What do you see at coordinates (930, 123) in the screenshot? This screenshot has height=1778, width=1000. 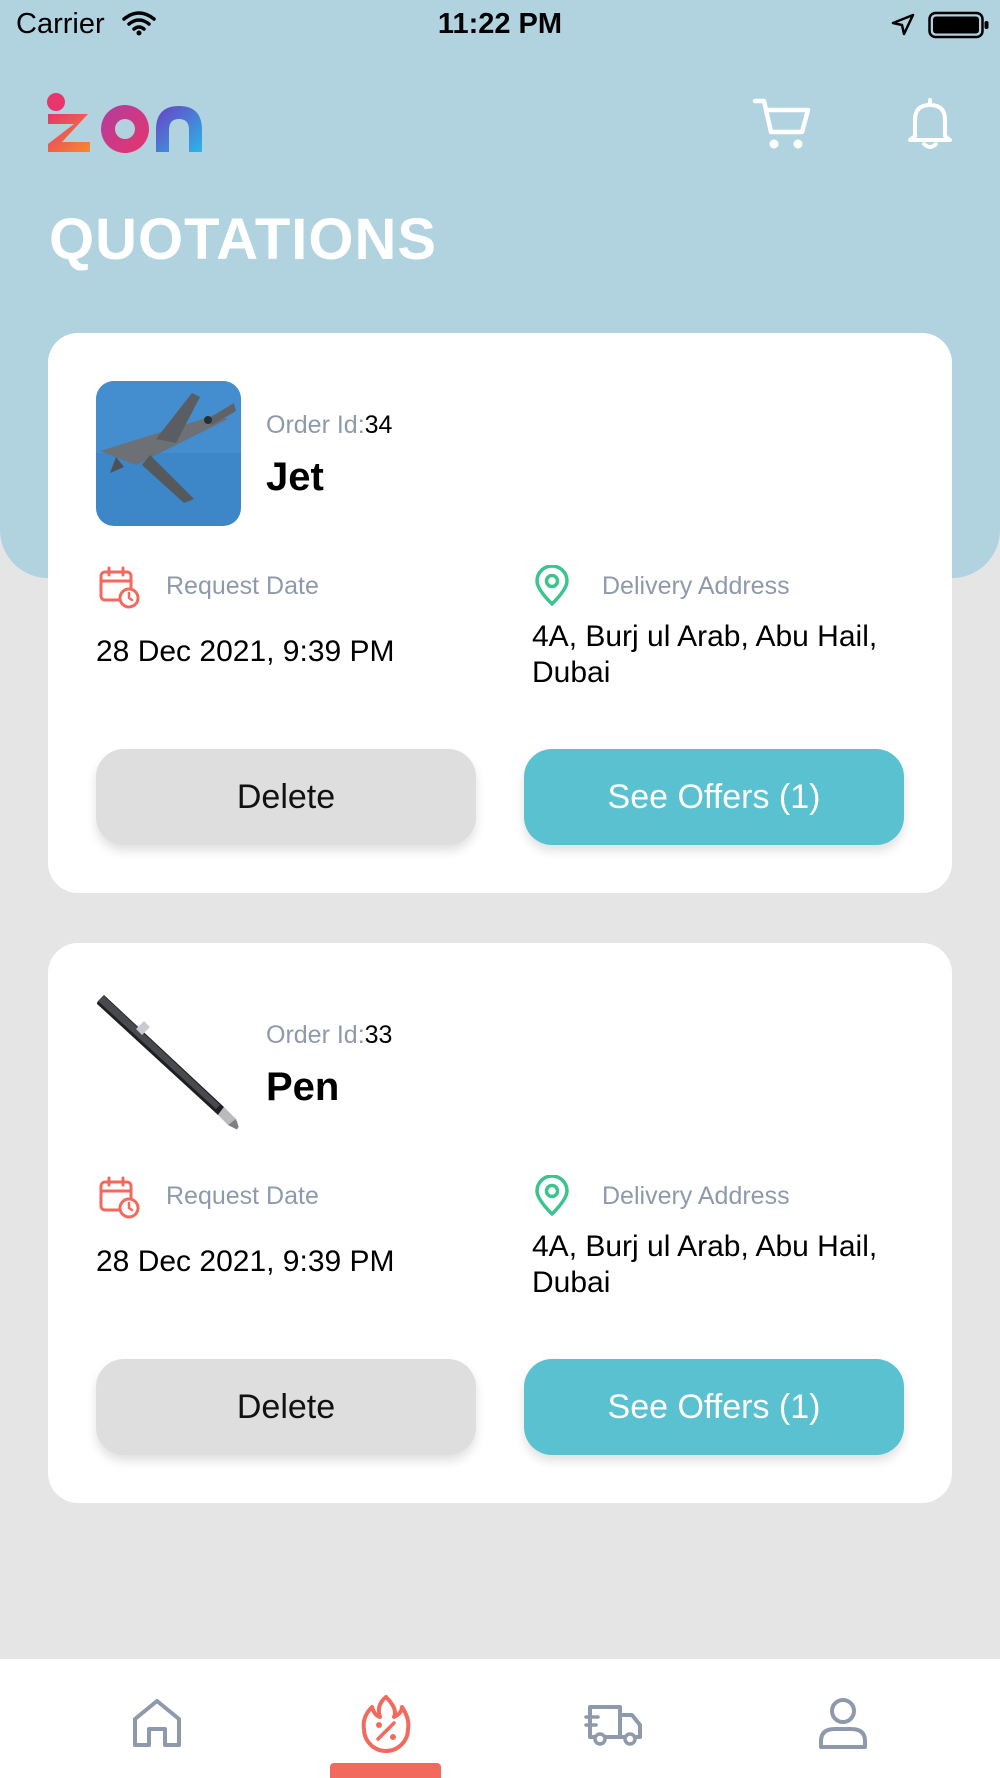 I see `bell-icon` at bounding box center [930, 123].